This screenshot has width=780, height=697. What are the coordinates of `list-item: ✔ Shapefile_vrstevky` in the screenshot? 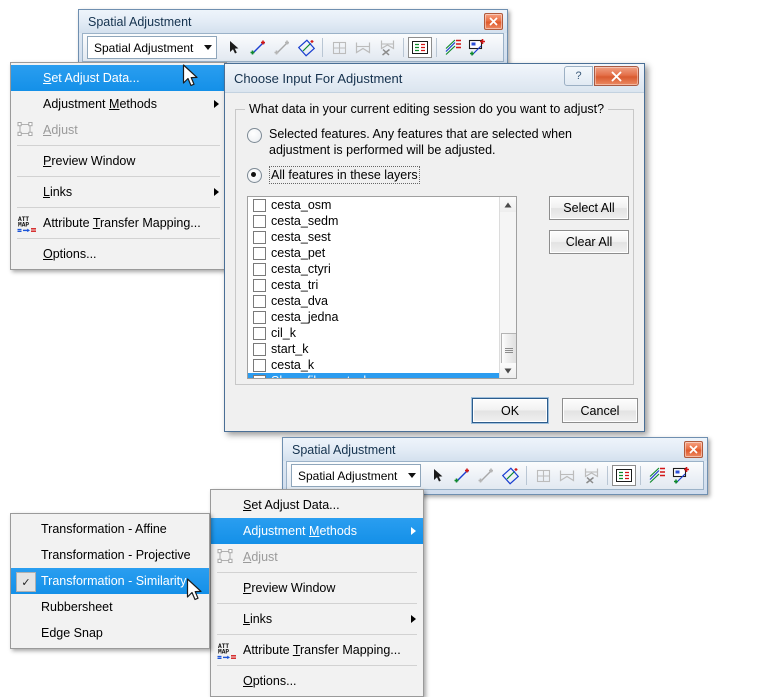 It's located at (373, 375).